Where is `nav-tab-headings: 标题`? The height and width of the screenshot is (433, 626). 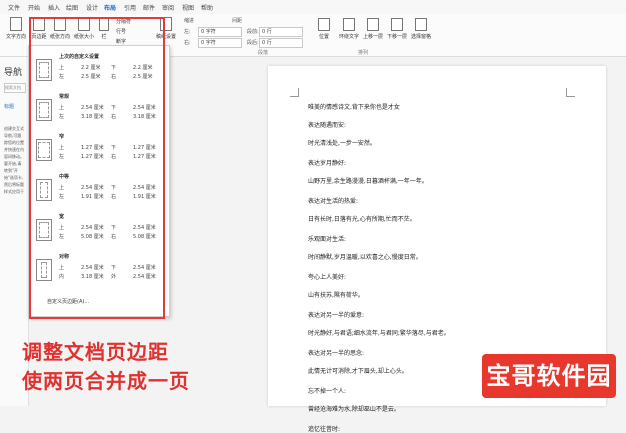
nav-tab-headings: 标题 is located at coordinates (9, 106).